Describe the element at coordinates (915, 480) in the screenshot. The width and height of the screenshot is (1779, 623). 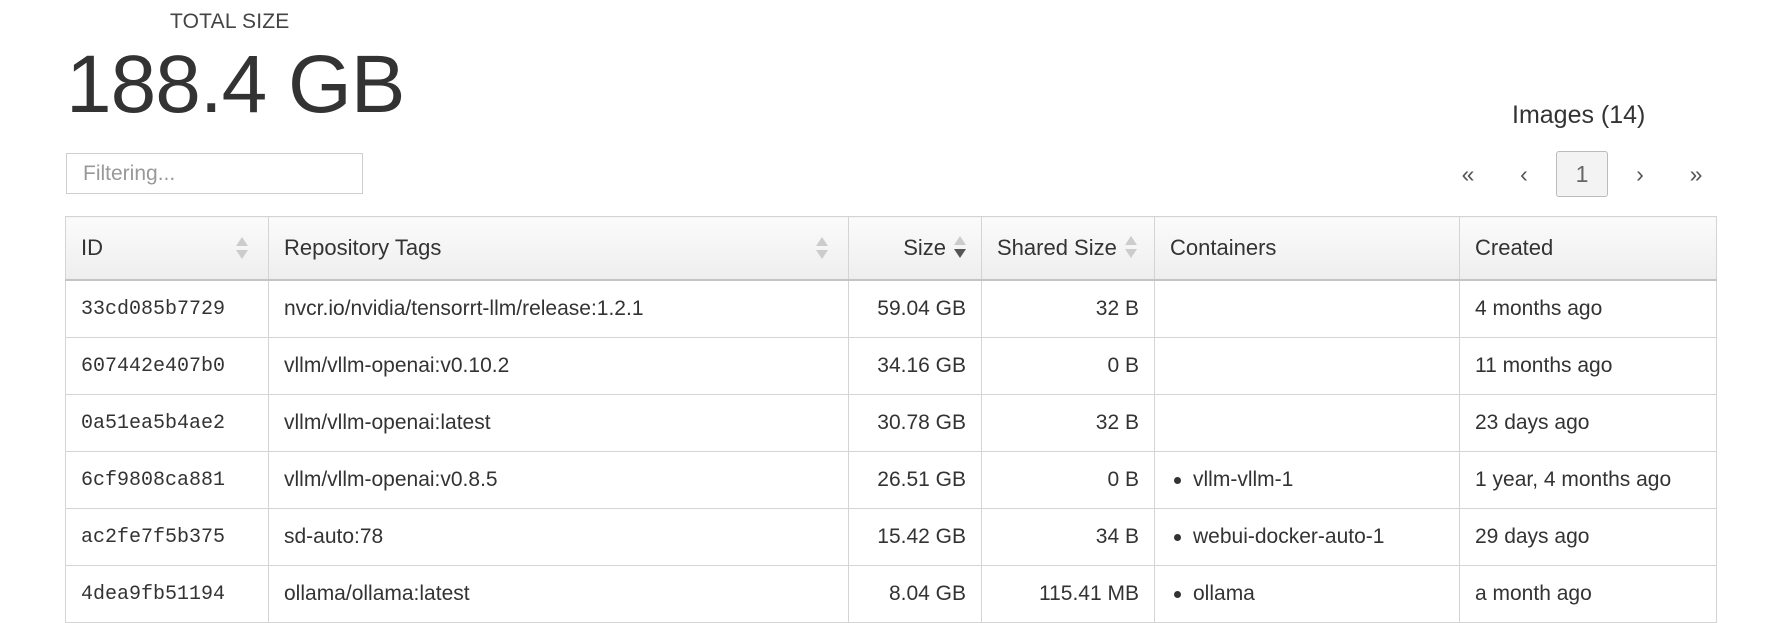
I see `size-cell: 26.51 GB` at that location.